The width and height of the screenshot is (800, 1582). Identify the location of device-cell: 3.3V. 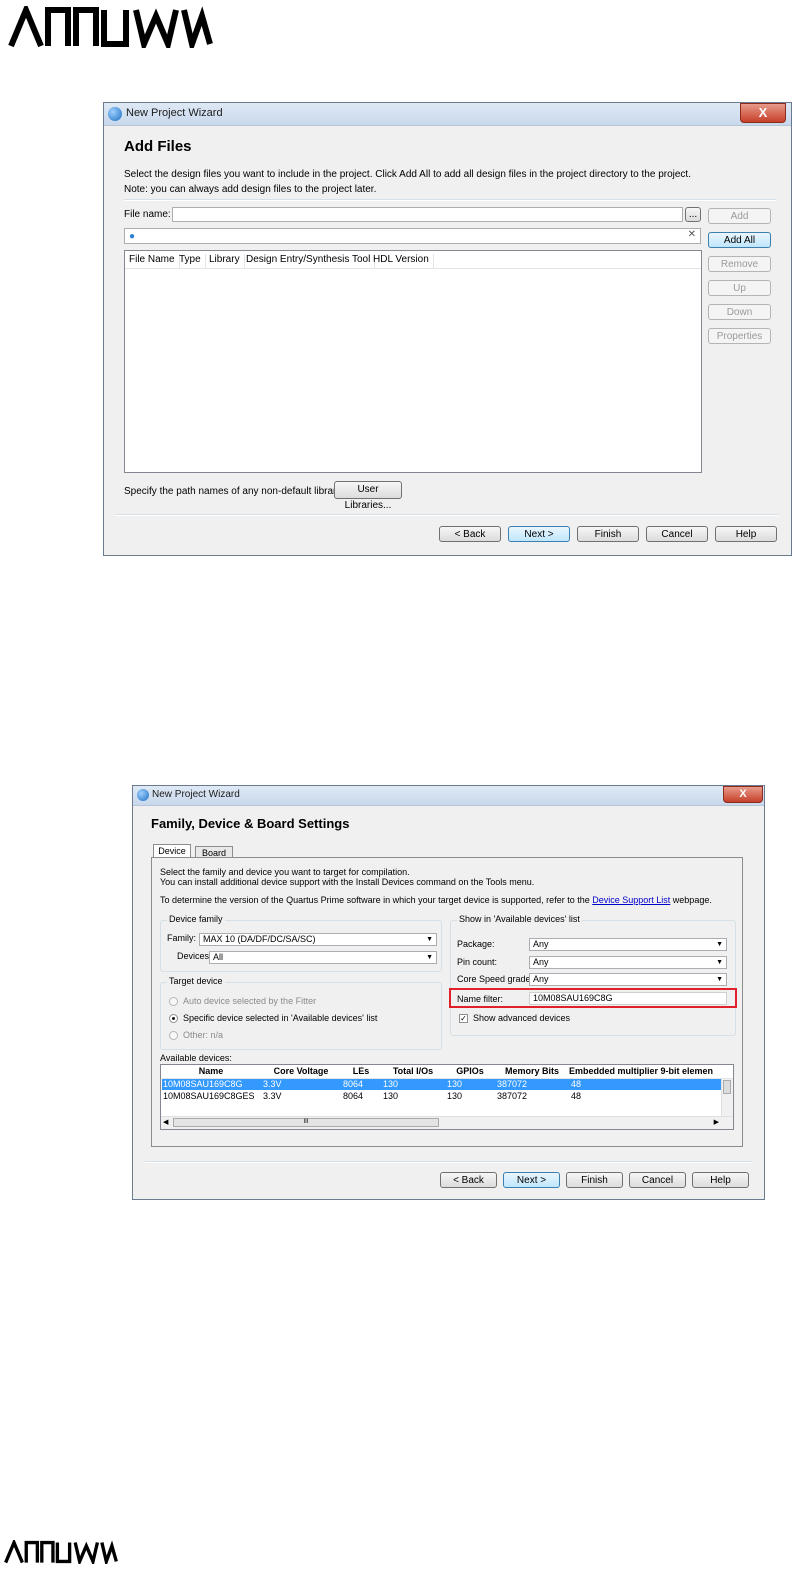
(272, 1084).